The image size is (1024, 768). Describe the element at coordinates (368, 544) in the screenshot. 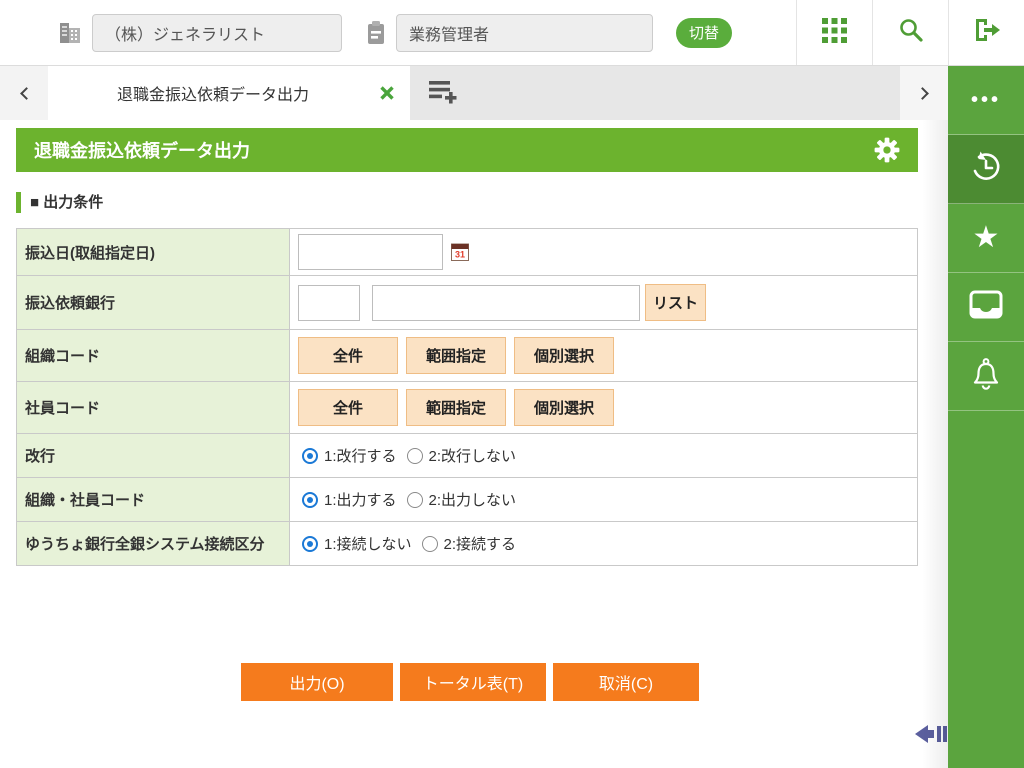

I see `radio-option-label: 1:接続しない` at that location.